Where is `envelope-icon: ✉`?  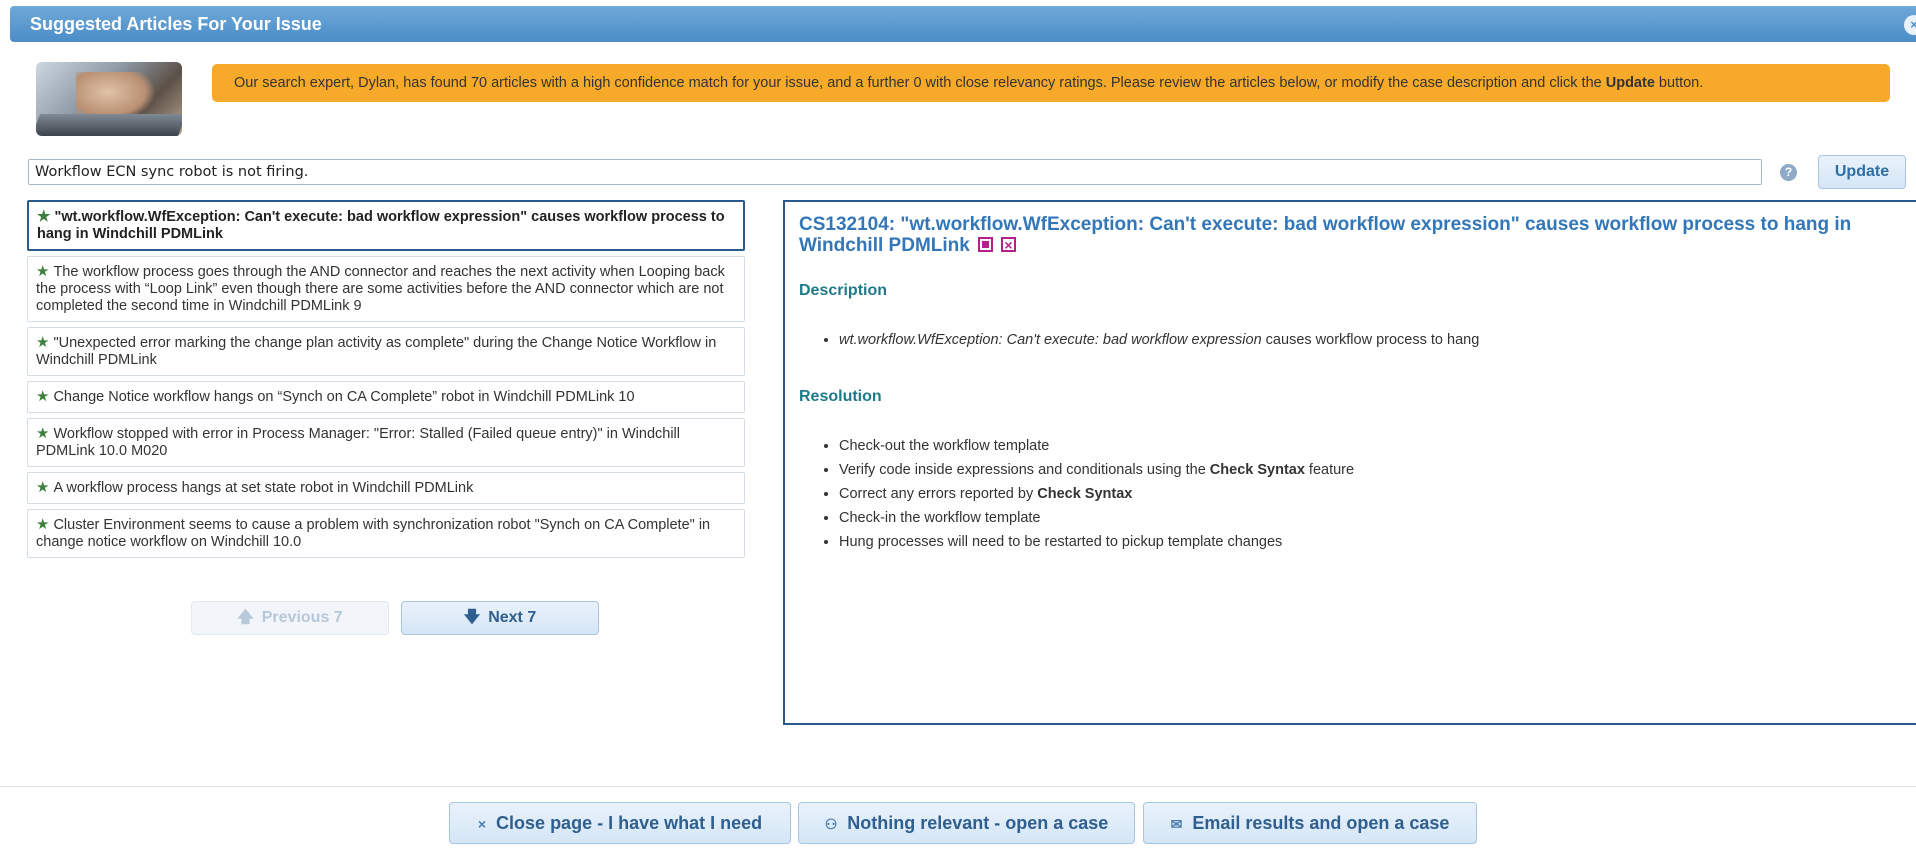
envelope-icon: ✉ is located at coordinates (1176, 824).